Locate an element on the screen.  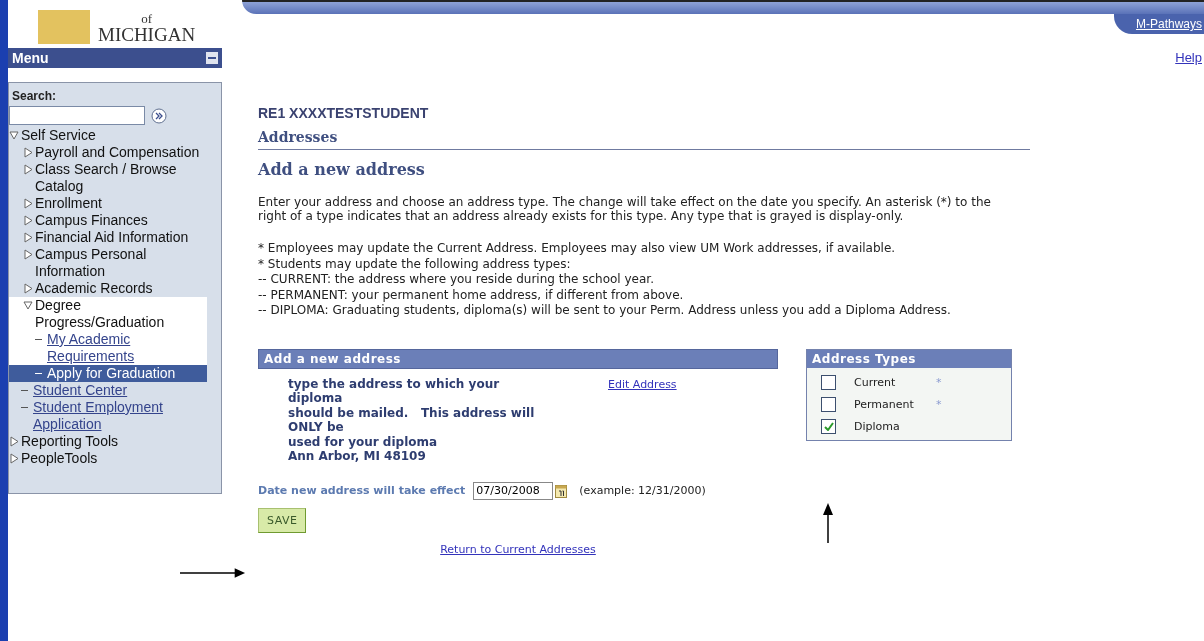
menu-folder-label: Financial Aid Information is located at coordinates (112, 237).